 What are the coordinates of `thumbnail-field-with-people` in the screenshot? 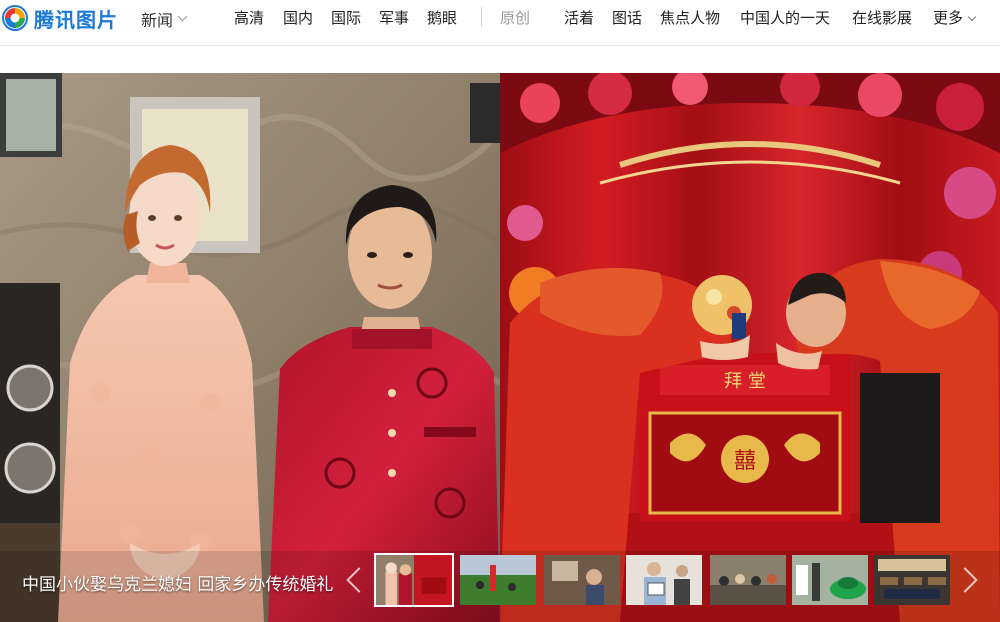 It's located at (498, 580).